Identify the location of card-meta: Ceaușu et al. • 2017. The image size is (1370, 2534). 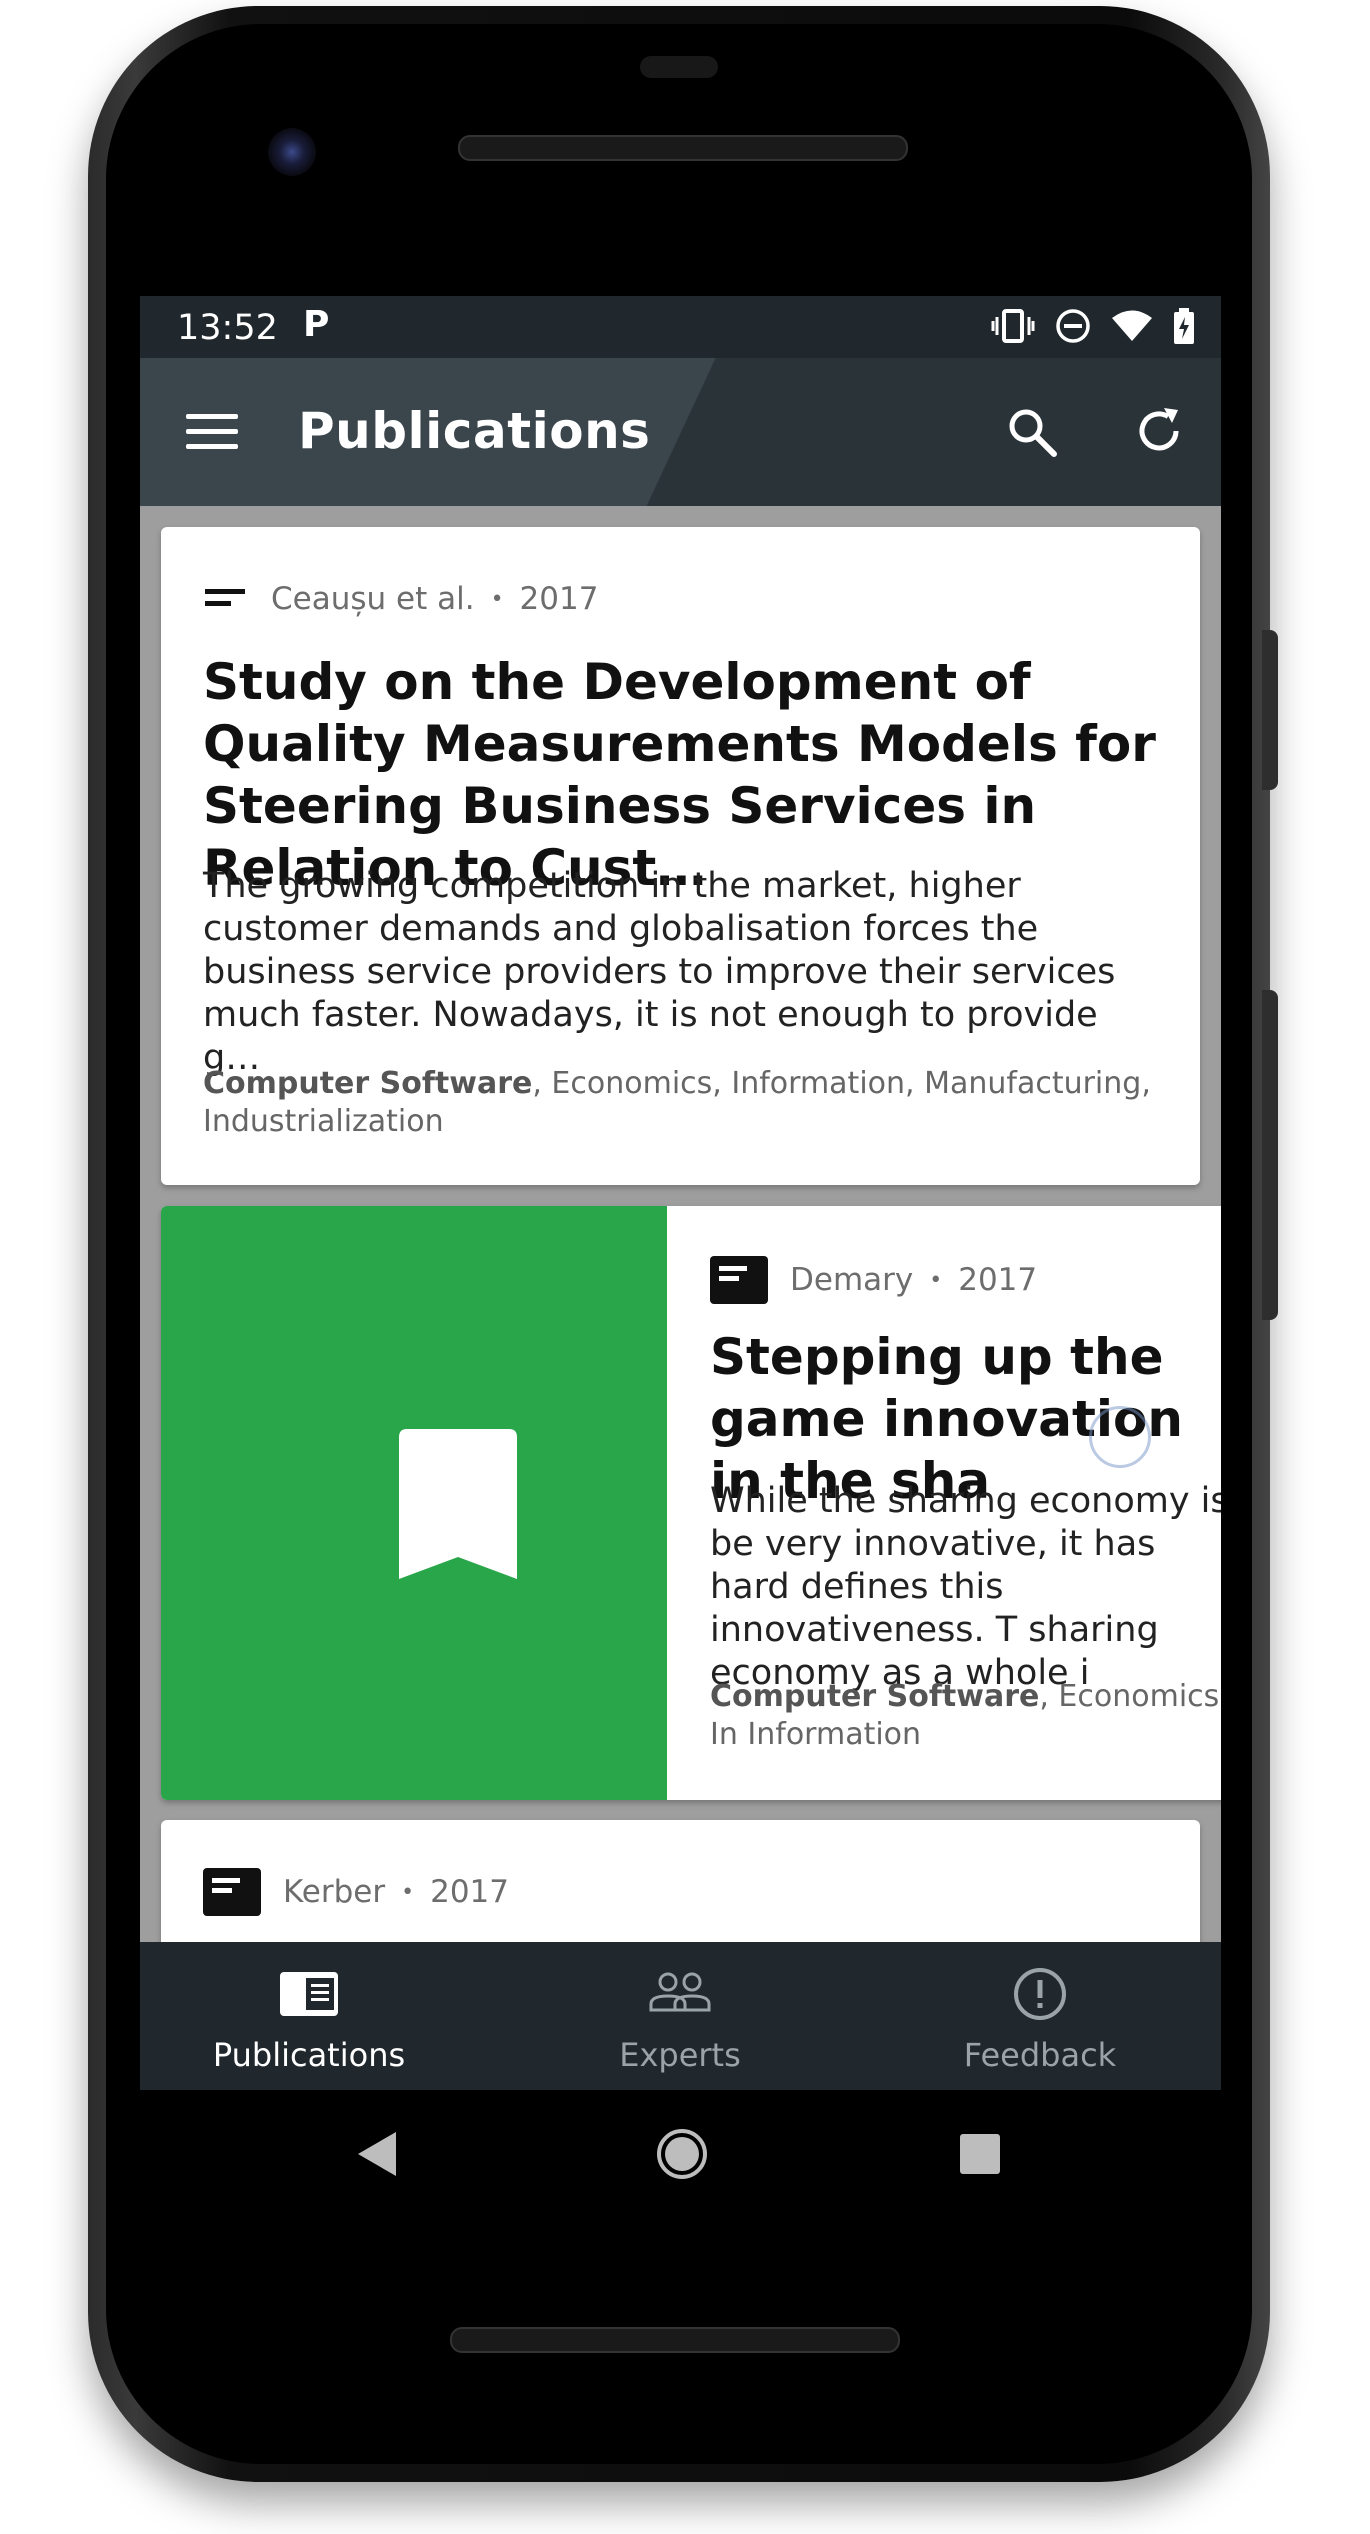
(400, 599).